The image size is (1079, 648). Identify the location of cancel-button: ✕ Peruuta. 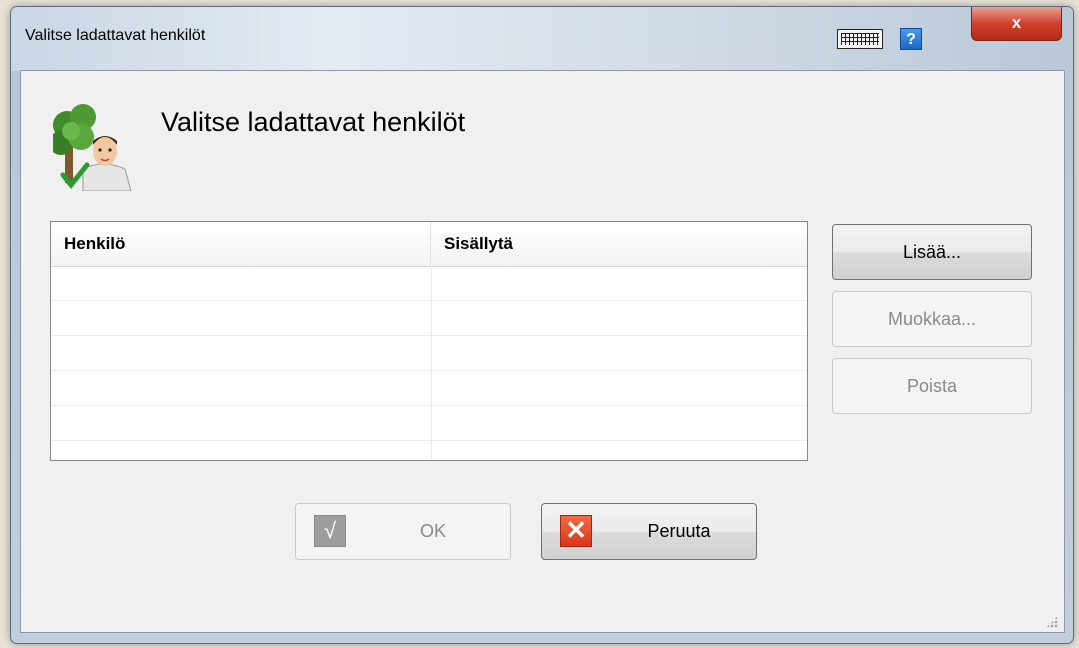
(649, 531).